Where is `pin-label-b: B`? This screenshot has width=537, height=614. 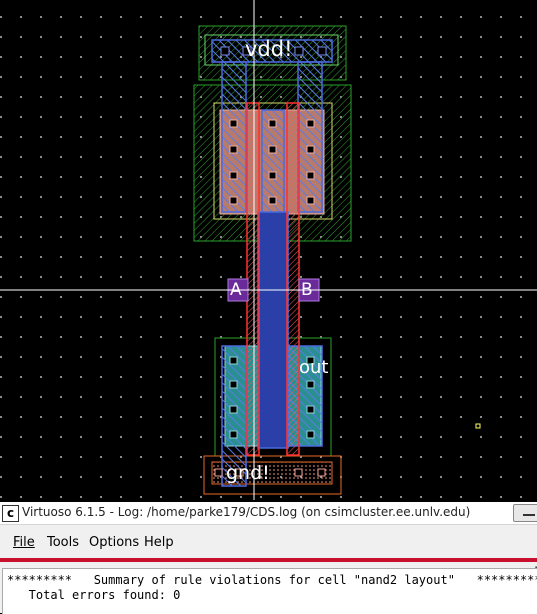
pin-label-b: B is located at coordinates (307, 290).